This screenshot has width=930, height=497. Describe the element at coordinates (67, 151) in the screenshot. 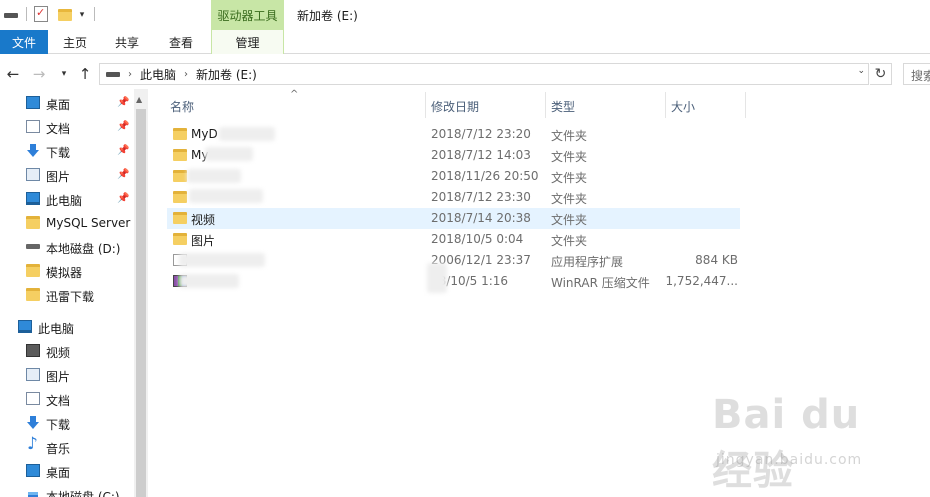

I see `sidebar-item-downloads: 下载 📌` at that location.